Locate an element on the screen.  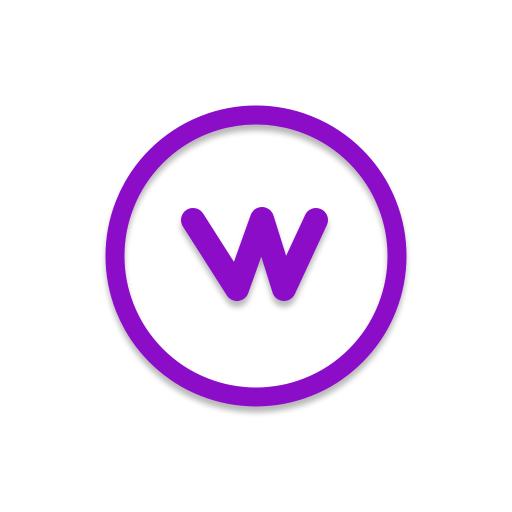
letter-w-mark is located at coordinates (254, 254).